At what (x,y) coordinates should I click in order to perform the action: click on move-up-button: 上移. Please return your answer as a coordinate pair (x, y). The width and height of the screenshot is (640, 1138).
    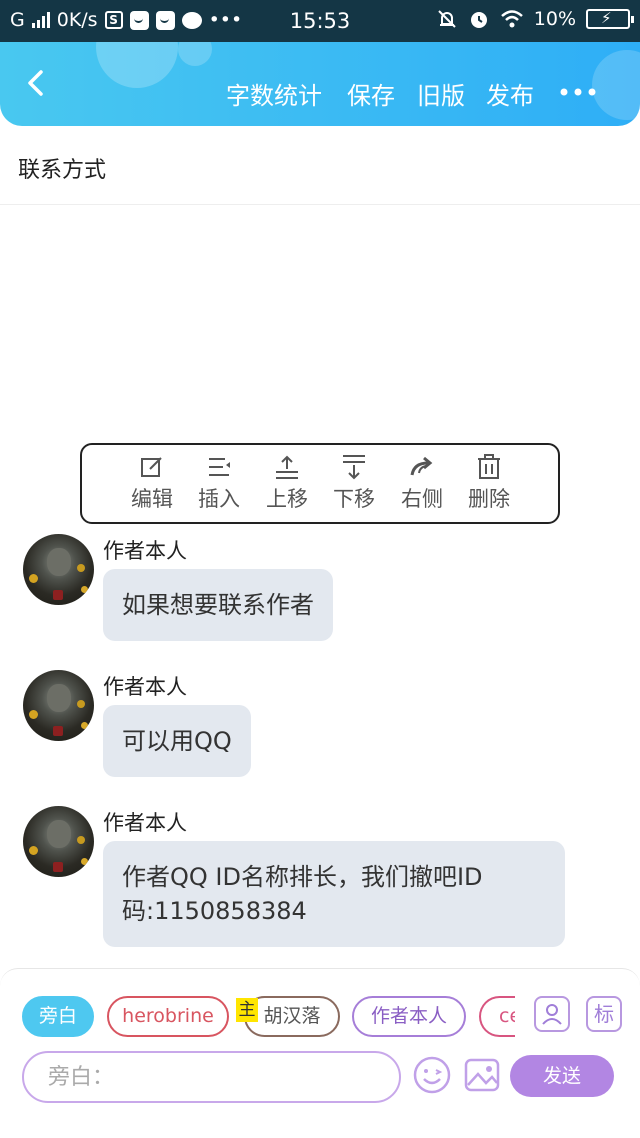
    Looking at the image, I should click on (287, 483).